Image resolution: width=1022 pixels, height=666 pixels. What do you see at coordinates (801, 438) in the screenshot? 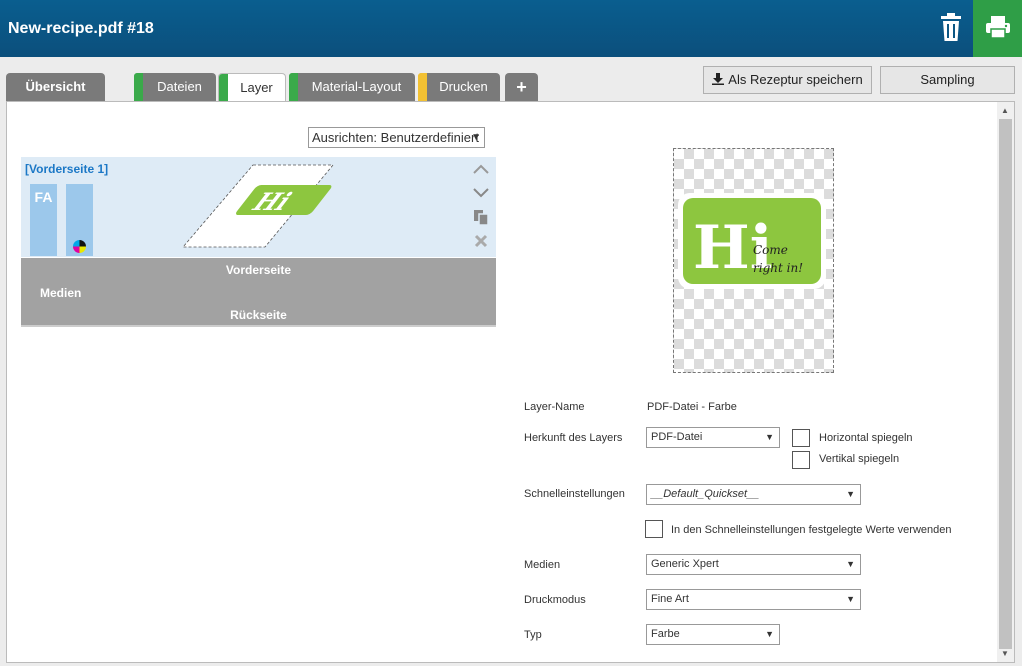
I see `flip-horizontal-checkbox` at bounding box center [801, 438].